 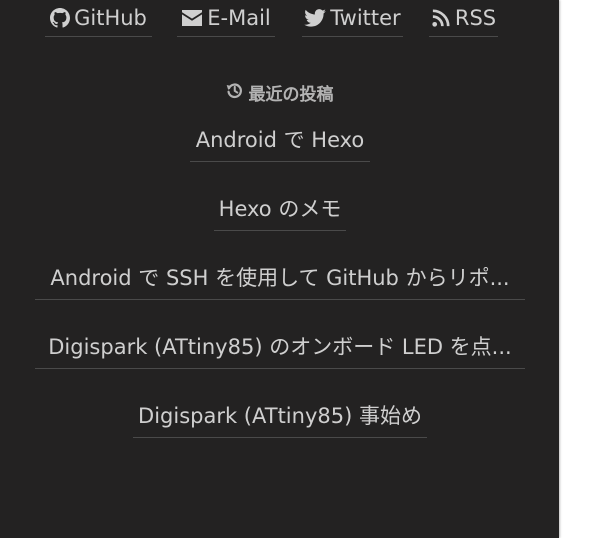 What do you see at coordinates (280, 415) in the screenshot?
I see `recent-post-link: Digispark (ATtiny85) 事始め` at bounding box center [280, 415].